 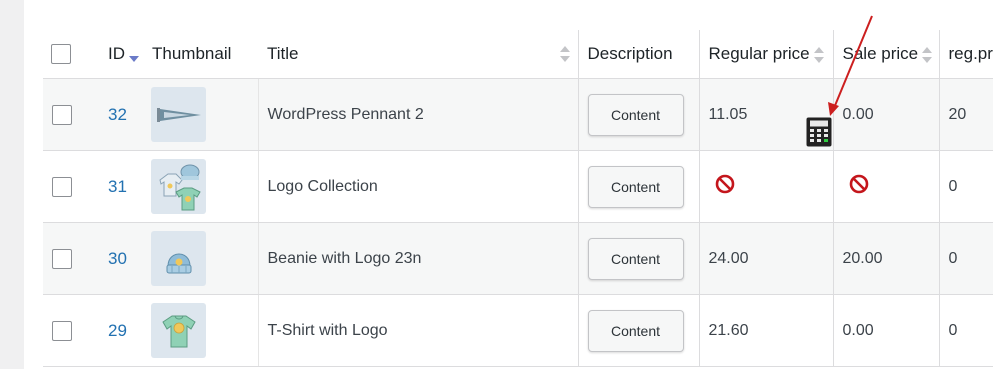 What do you see at coordinates (850, 66) in the screenshot?
I see `red-arrow` at bounding box center [850, 66].